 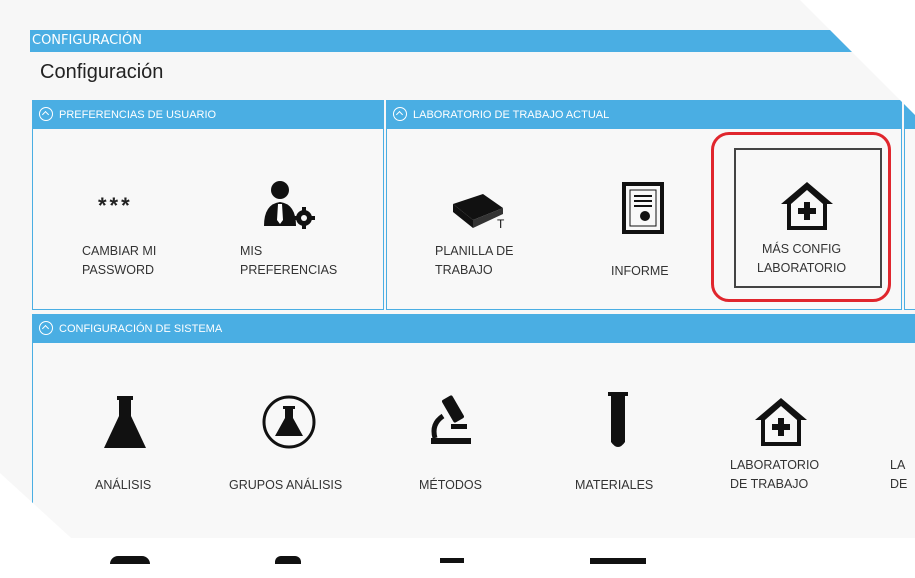 What do you see at coordinates (807, 235) in the screenshot?
I see `tile-more-lab-config: MÁS CONFIG LABORATORIO` at bounding box center [807, 235].